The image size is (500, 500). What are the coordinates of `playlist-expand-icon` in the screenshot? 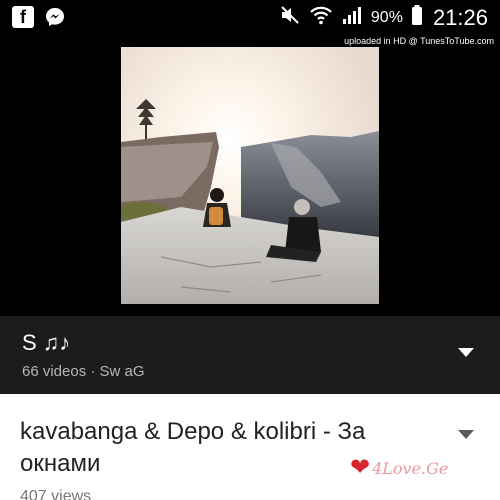 It's located at (466, 352).